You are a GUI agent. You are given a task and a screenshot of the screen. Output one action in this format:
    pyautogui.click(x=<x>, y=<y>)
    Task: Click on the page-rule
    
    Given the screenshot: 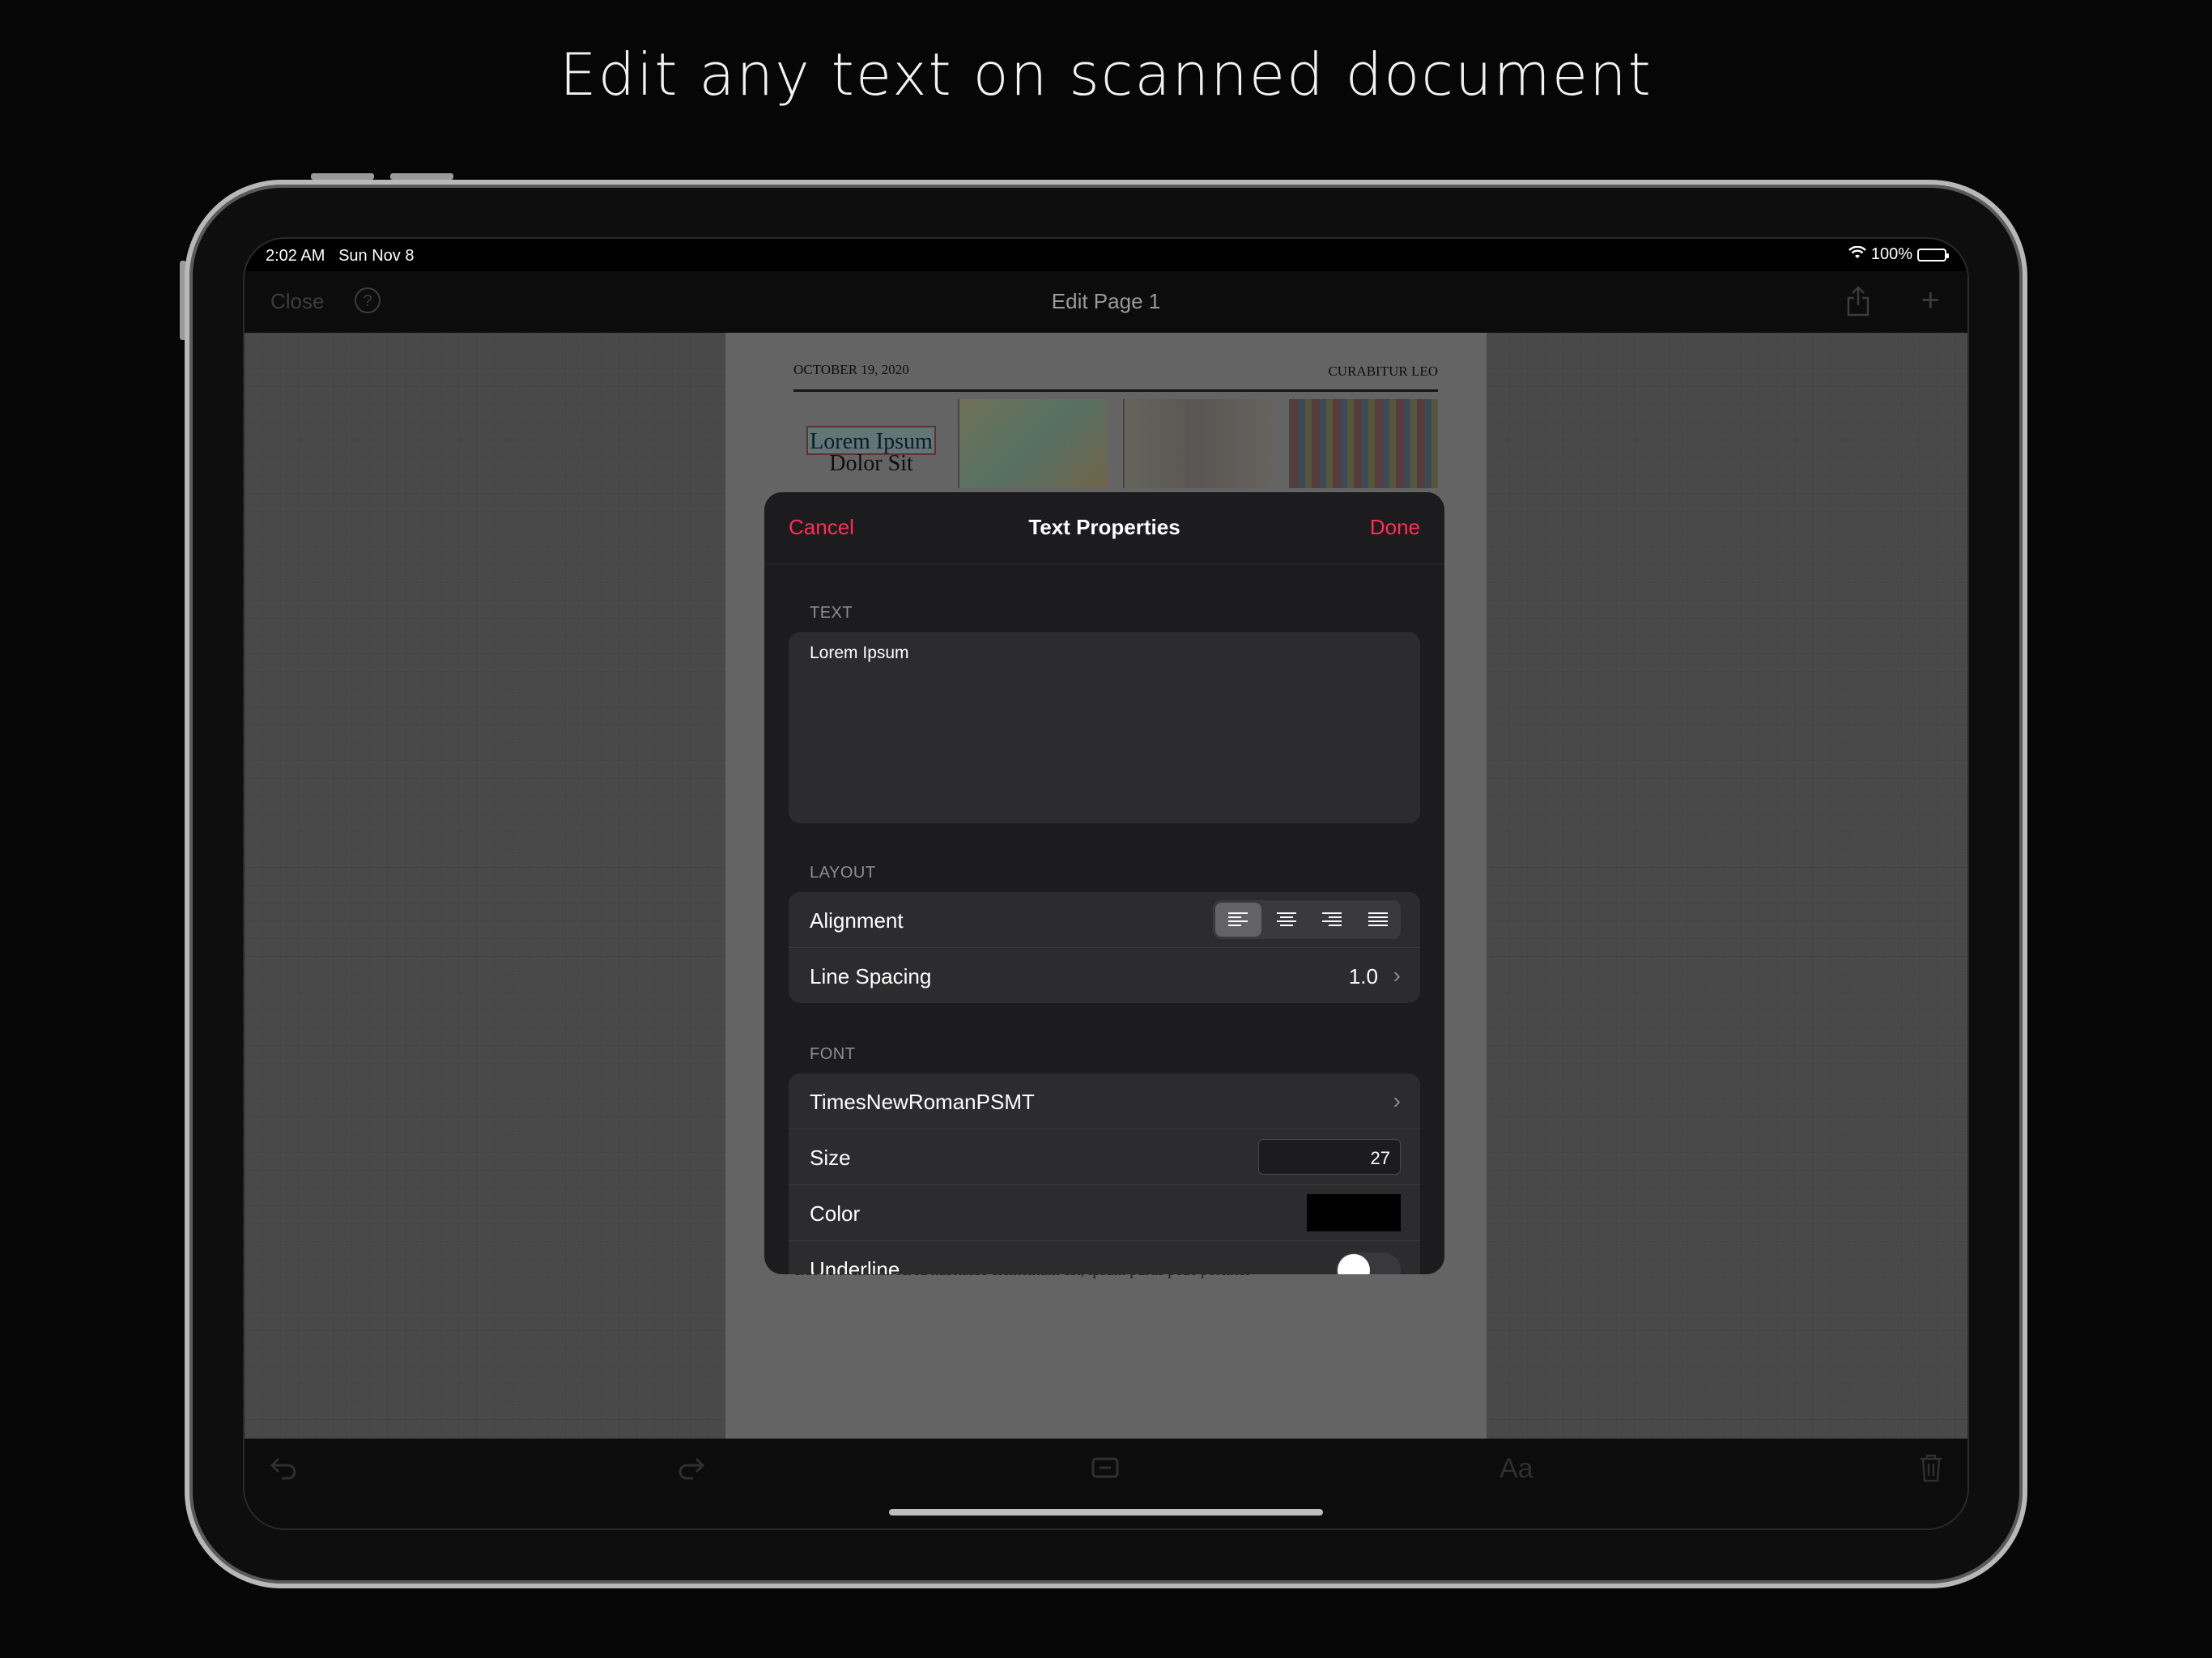 What is the action you would take?
    pyautogui.click(x=1115, y=390)
    